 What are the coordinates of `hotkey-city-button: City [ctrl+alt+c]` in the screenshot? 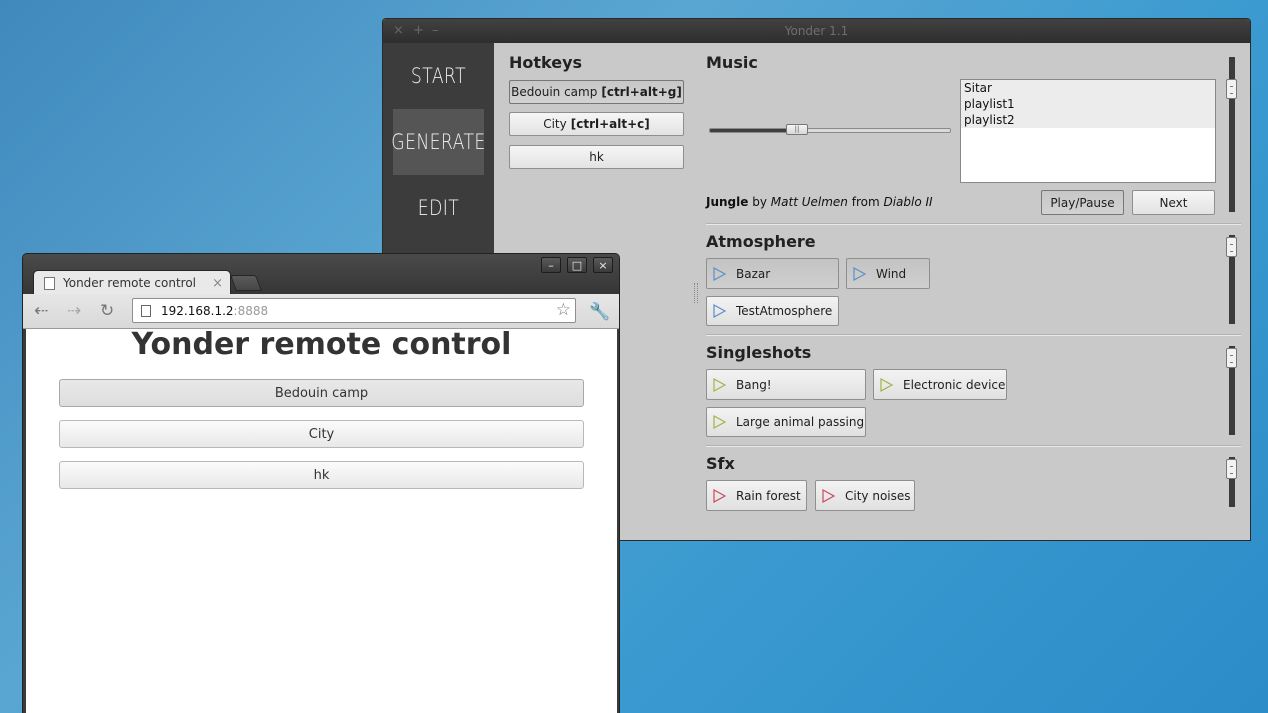 It's located at (596, 124).